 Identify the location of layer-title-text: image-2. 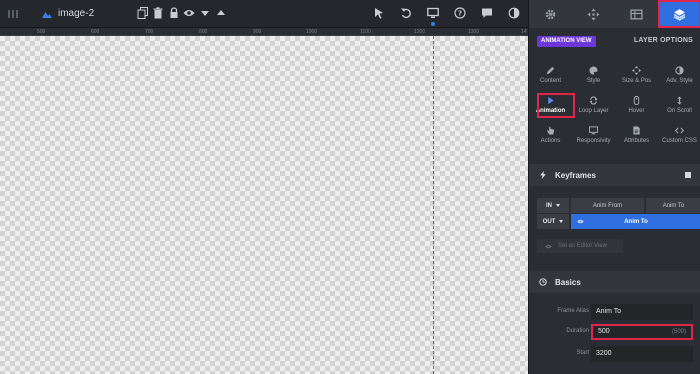
(76, 13).